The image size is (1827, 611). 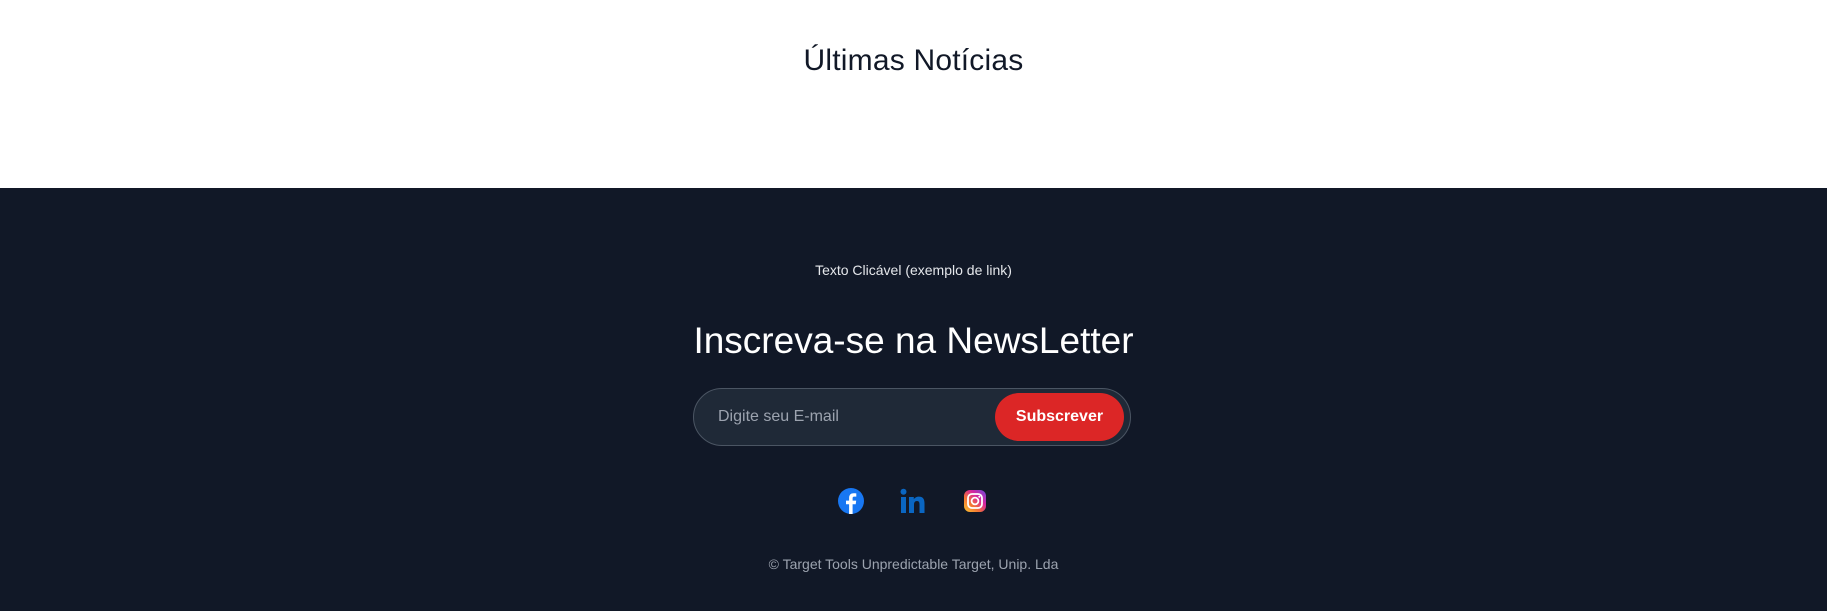 I want to click on instagram-icon, so click(x=975, y=501).